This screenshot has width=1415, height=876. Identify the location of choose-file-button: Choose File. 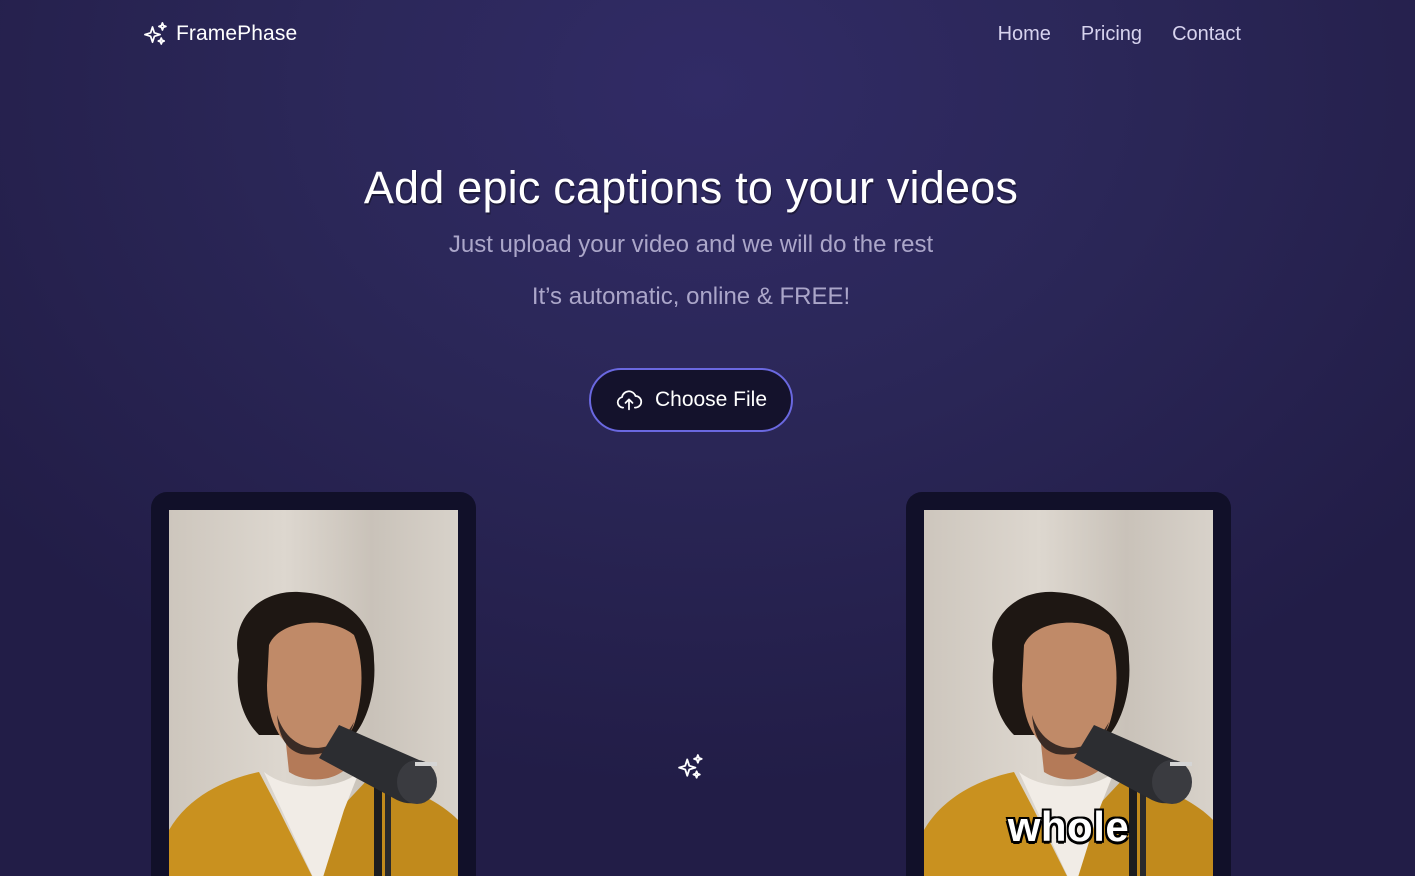
(691, 400).